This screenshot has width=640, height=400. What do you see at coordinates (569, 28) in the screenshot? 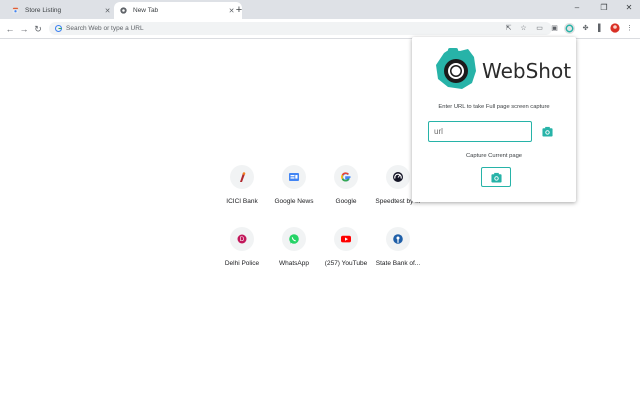
I see `webshot-extension-icon` at bounding box center [569, 28].